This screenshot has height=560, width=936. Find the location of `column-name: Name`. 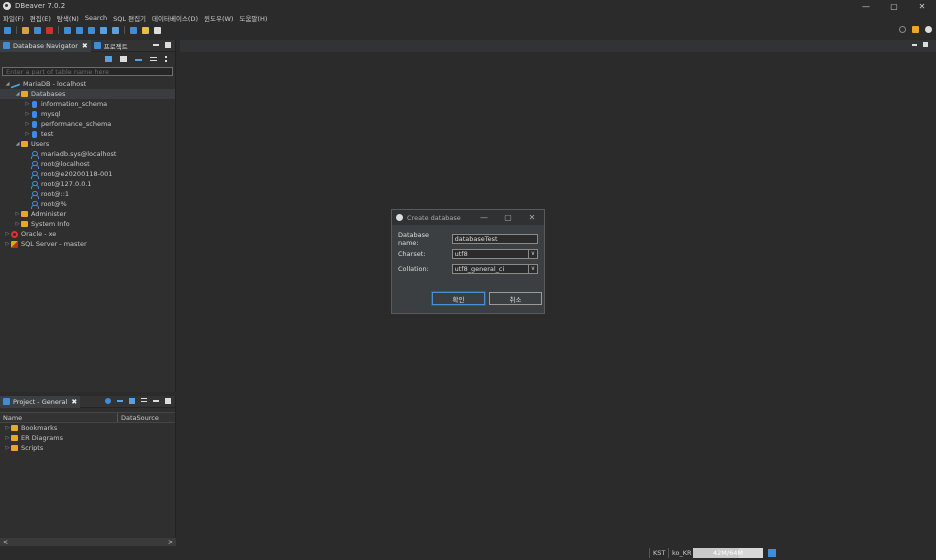

column-name: Name is located at coordinates (59, 417).